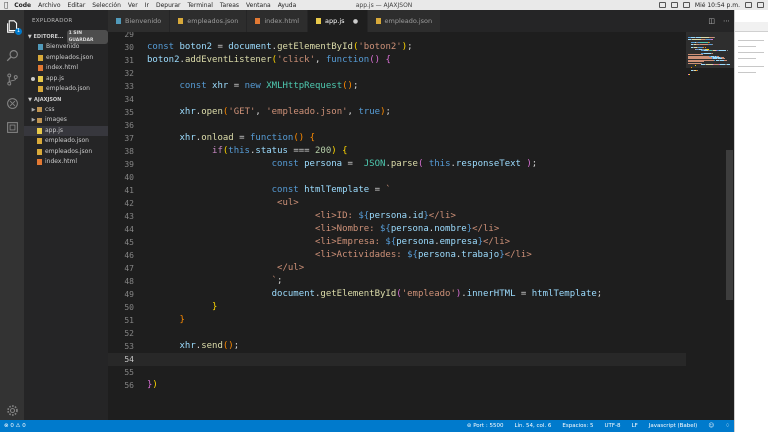  I want to click on code-line: 43 <li>ID: ${persona.id}</li>, so click(397, 216).